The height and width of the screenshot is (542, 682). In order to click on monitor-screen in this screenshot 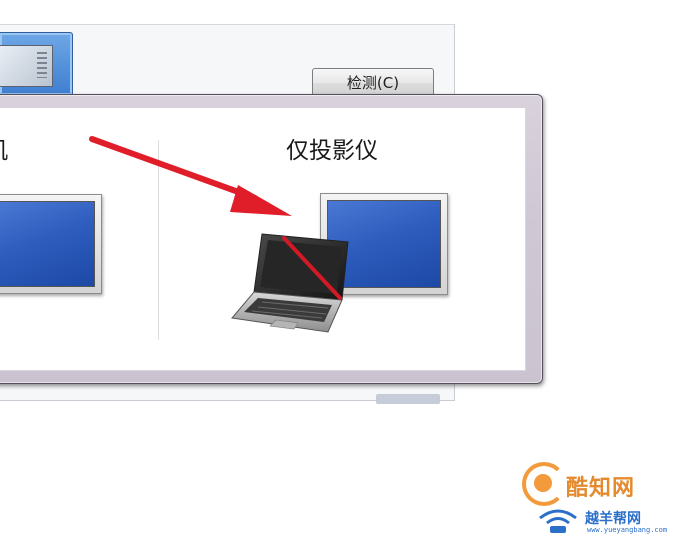, I will do `click(47, 244)`.